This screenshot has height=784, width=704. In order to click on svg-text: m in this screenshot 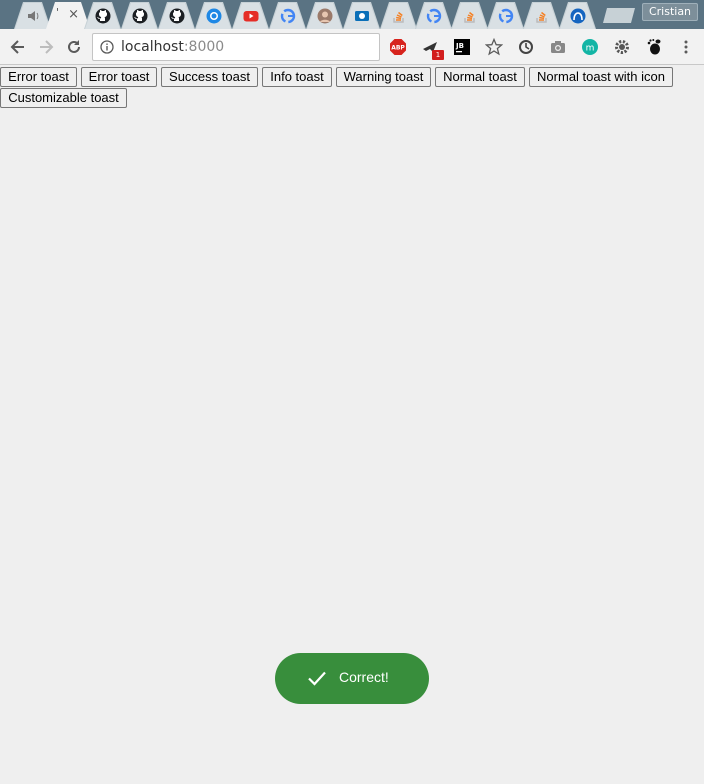, I will do `click(590, 49)`.